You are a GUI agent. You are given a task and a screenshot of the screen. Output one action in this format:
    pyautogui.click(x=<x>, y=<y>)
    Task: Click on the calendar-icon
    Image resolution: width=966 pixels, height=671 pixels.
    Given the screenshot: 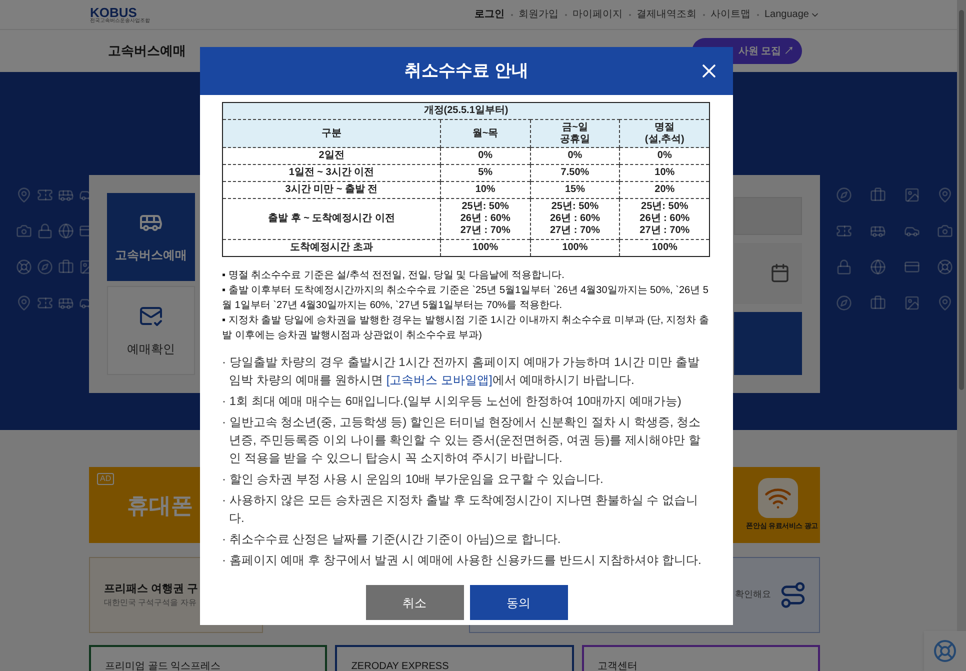 What is the action you would take?
    pyautogui.click(x=780, y=273)
    